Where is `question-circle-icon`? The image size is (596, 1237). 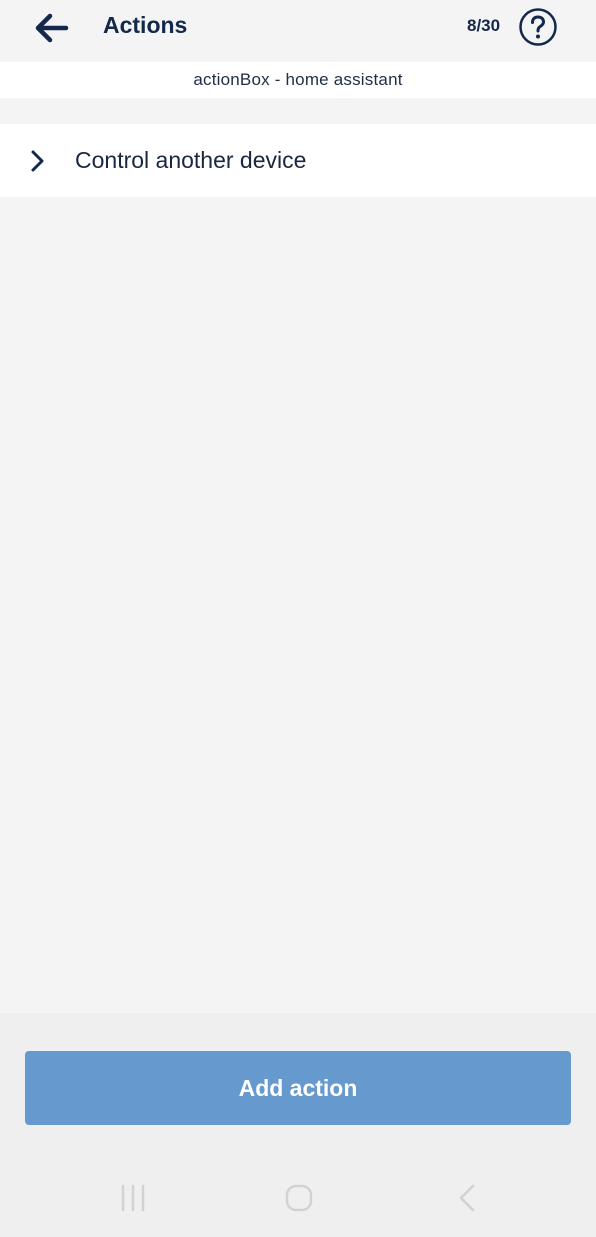 question-circle-icon is located at coordinates (538, 27).